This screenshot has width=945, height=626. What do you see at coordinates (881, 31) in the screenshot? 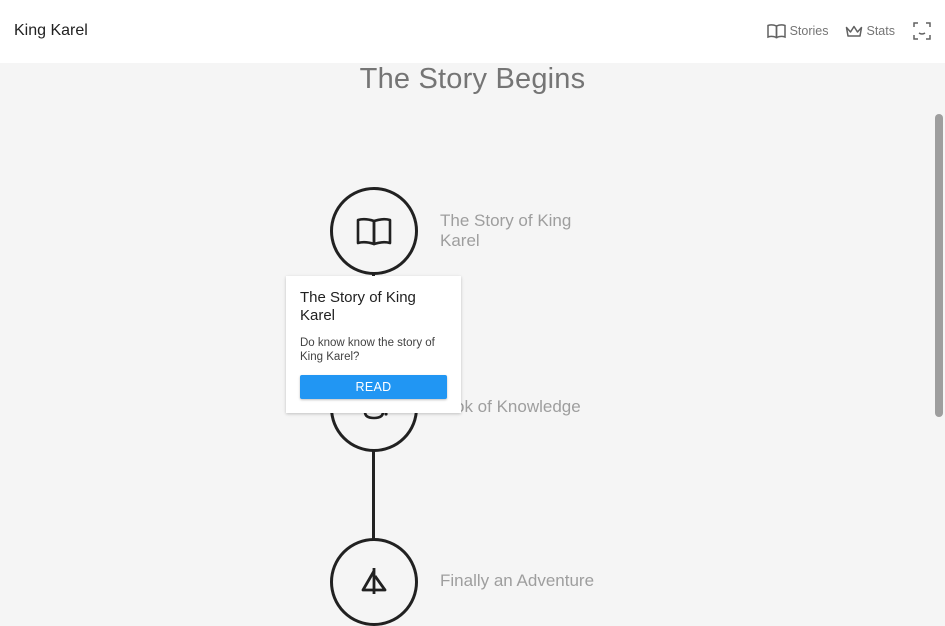
I see `nav-stats-label: Stats` at bounding box center [881, 31].